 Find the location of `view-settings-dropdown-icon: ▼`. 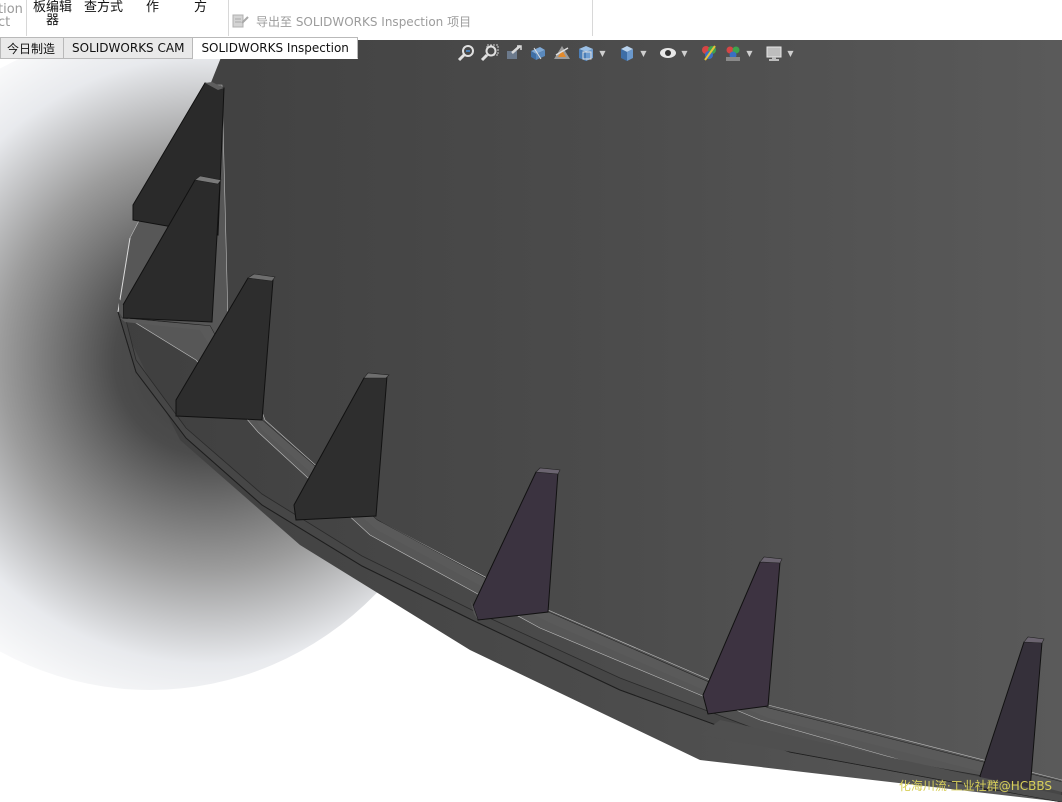

view-settings-dropdown-icon: ▼ is located at coordinates (790, 53).